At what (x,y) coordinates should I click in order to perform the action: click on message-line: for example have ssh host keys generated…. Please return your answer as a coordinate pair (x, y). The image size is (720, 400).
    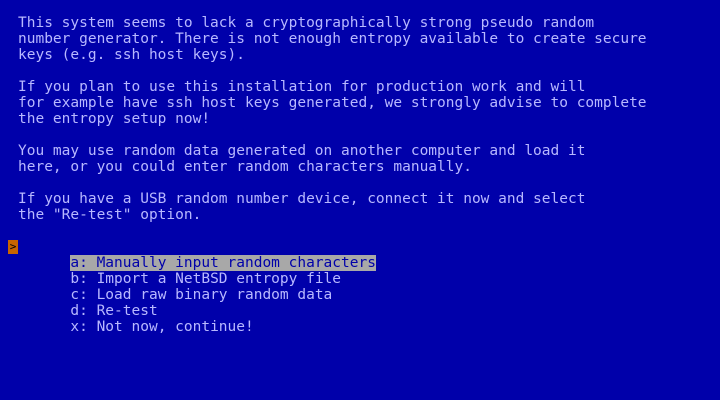
    Looking at the image, I should click on (332, 103).